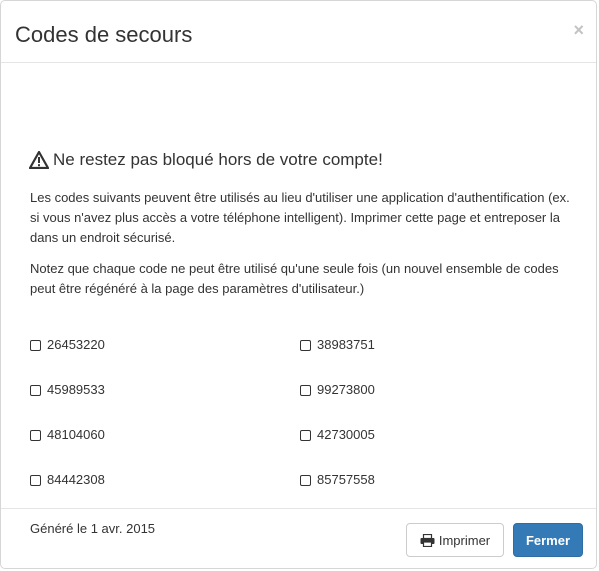 The height and width of the screenshot is (571, 599). I want to click on print-button: Imprimer, so click(455, 540).